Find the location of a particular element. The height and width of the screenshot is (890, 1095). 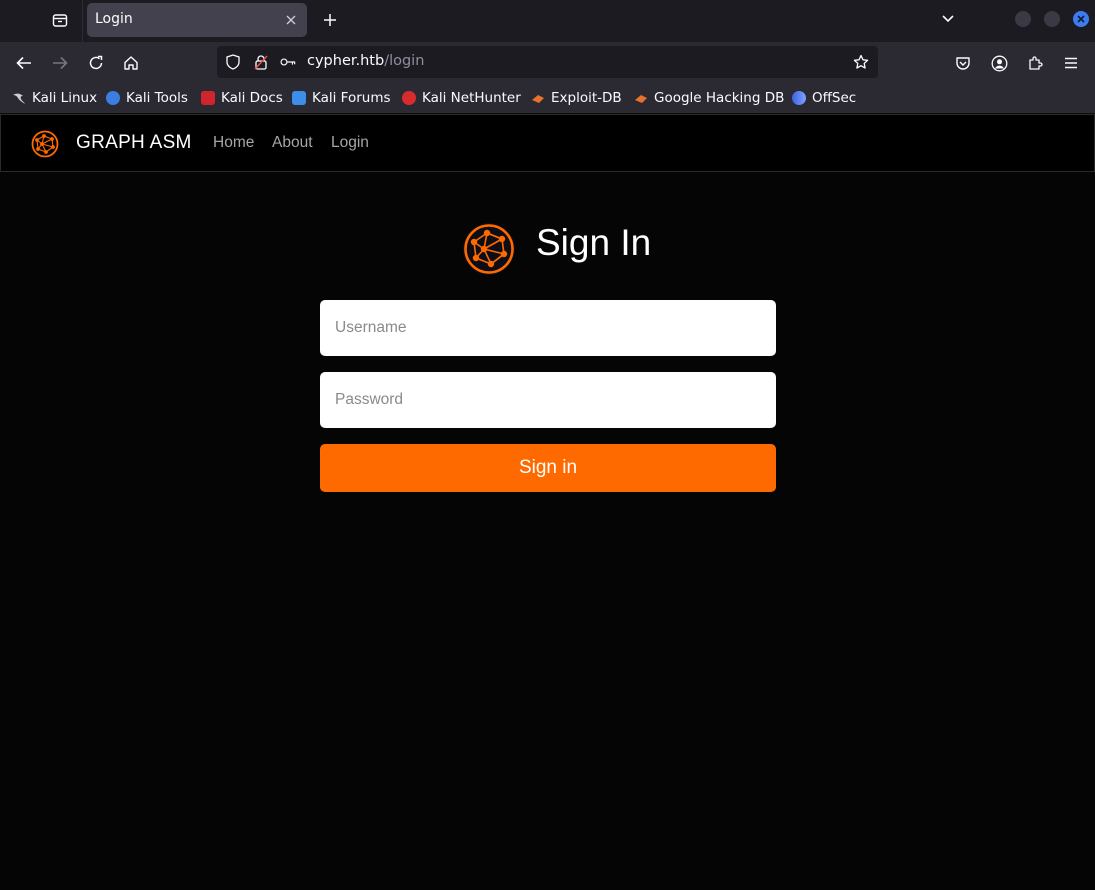

bookmark-kali-nethunter: Kali NetHunter is located at coordinates (461, 98).